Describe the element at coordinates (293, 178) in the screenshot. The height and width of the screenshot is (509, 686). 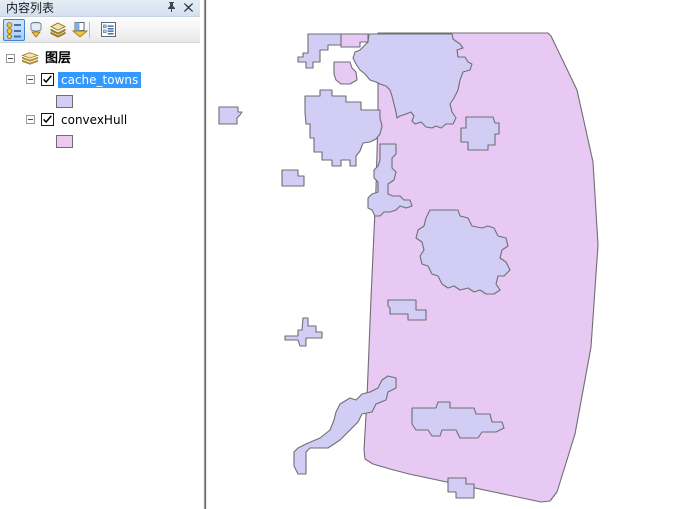
I see `town-left-small` at that location.